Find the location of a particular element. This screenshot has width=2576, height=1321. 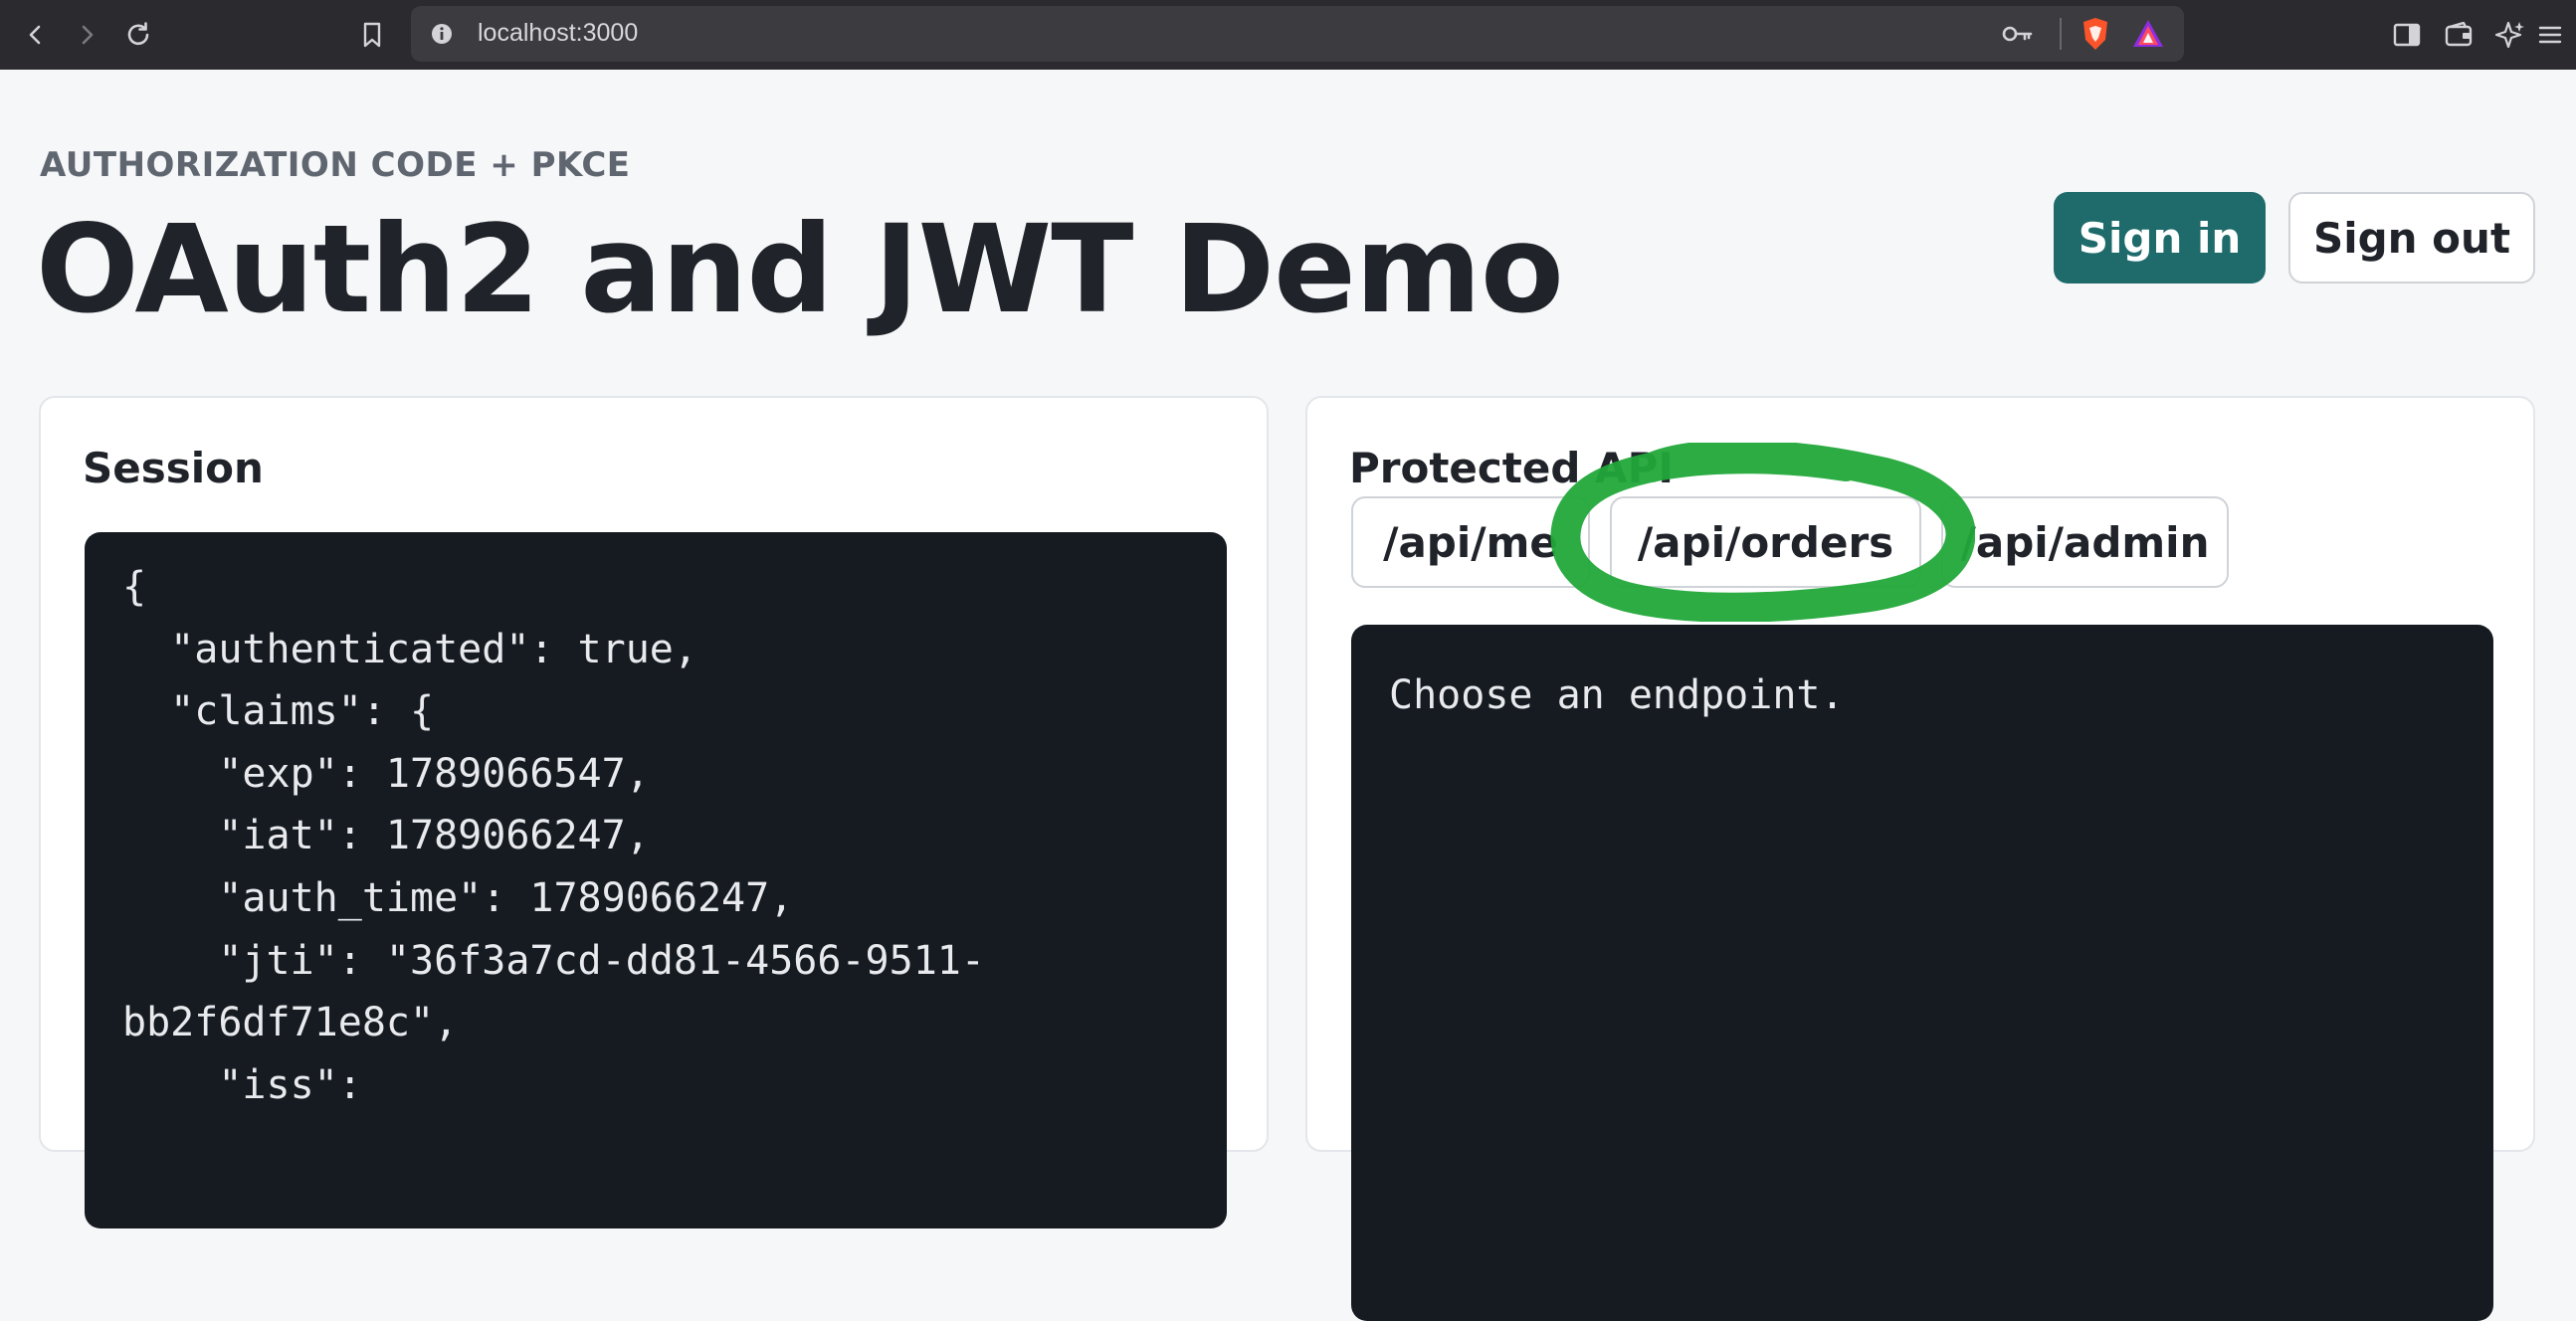

endpoint-orders-button: /api/orders is located at coordinates (1765, 542).